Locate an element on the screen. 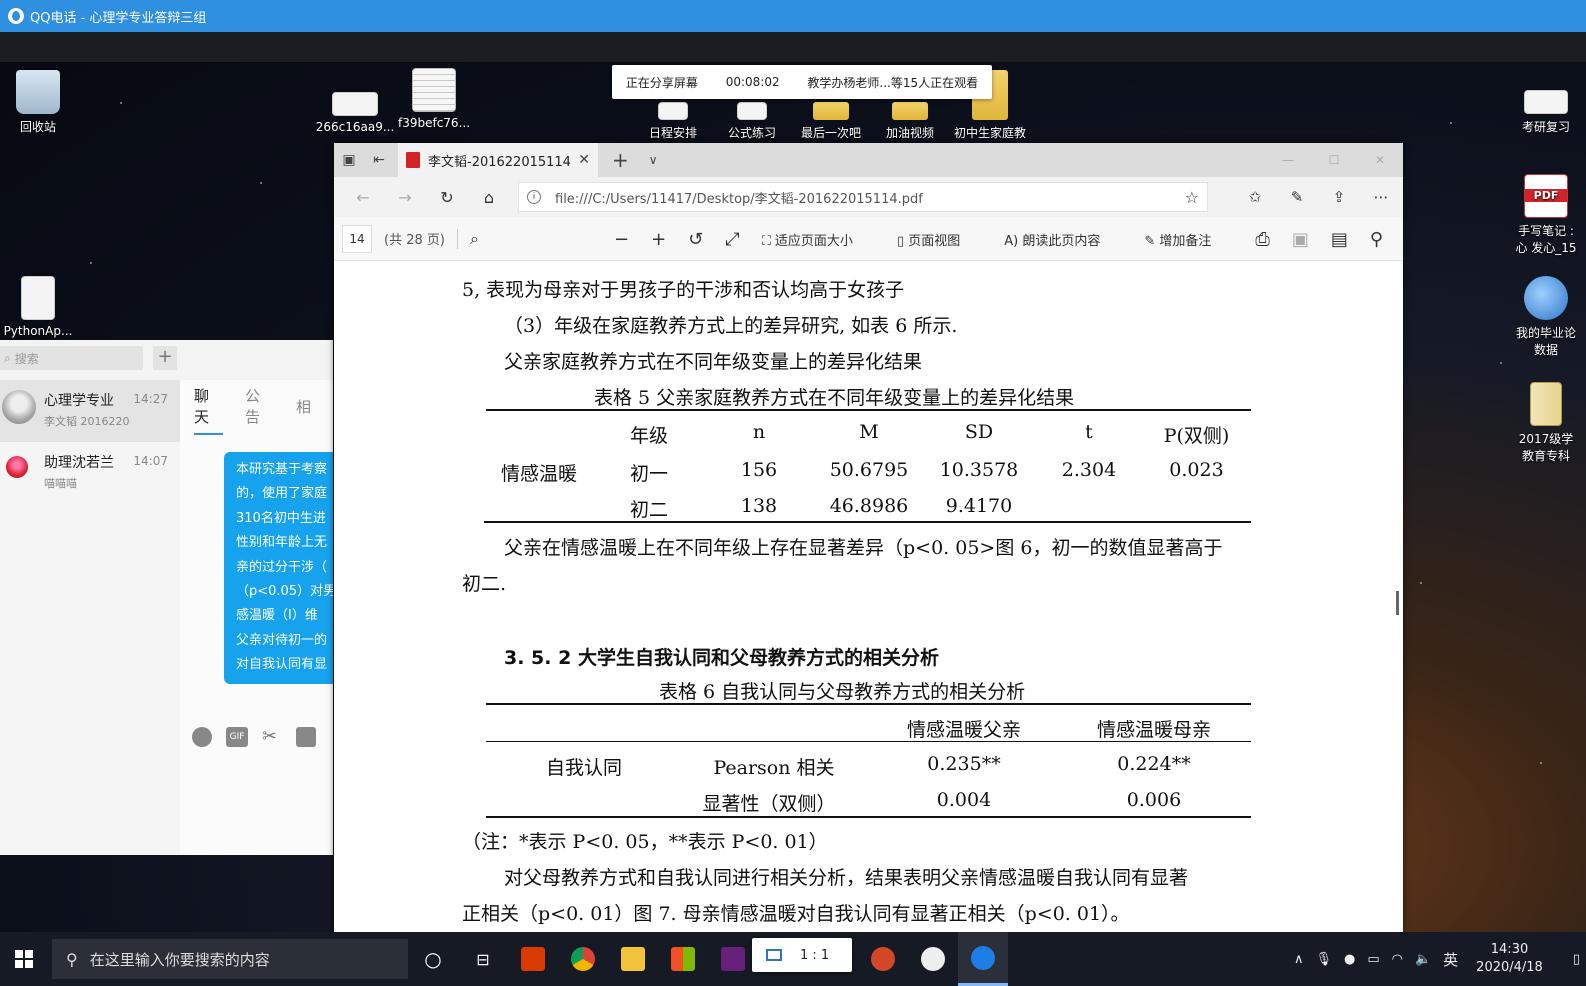 Image resolution: width=1586 pixels, height=986 pixels. nav-right-tools: ✩ ✎ ⇪ ⋯ is located at coordinates (1318, 197).